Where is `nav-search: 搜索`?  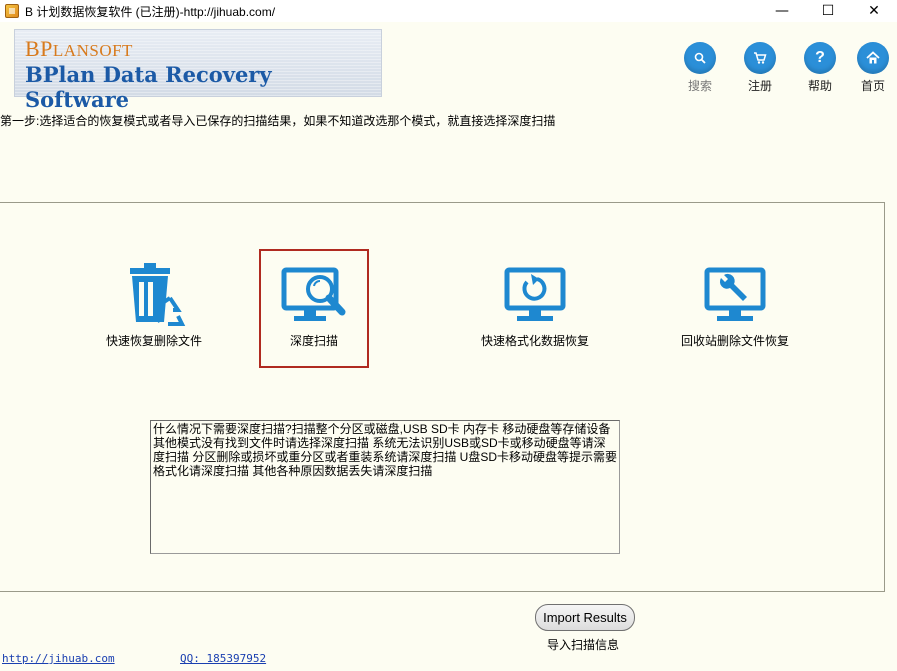
nav-search: 搜索 is located at coordinates (700, 68).